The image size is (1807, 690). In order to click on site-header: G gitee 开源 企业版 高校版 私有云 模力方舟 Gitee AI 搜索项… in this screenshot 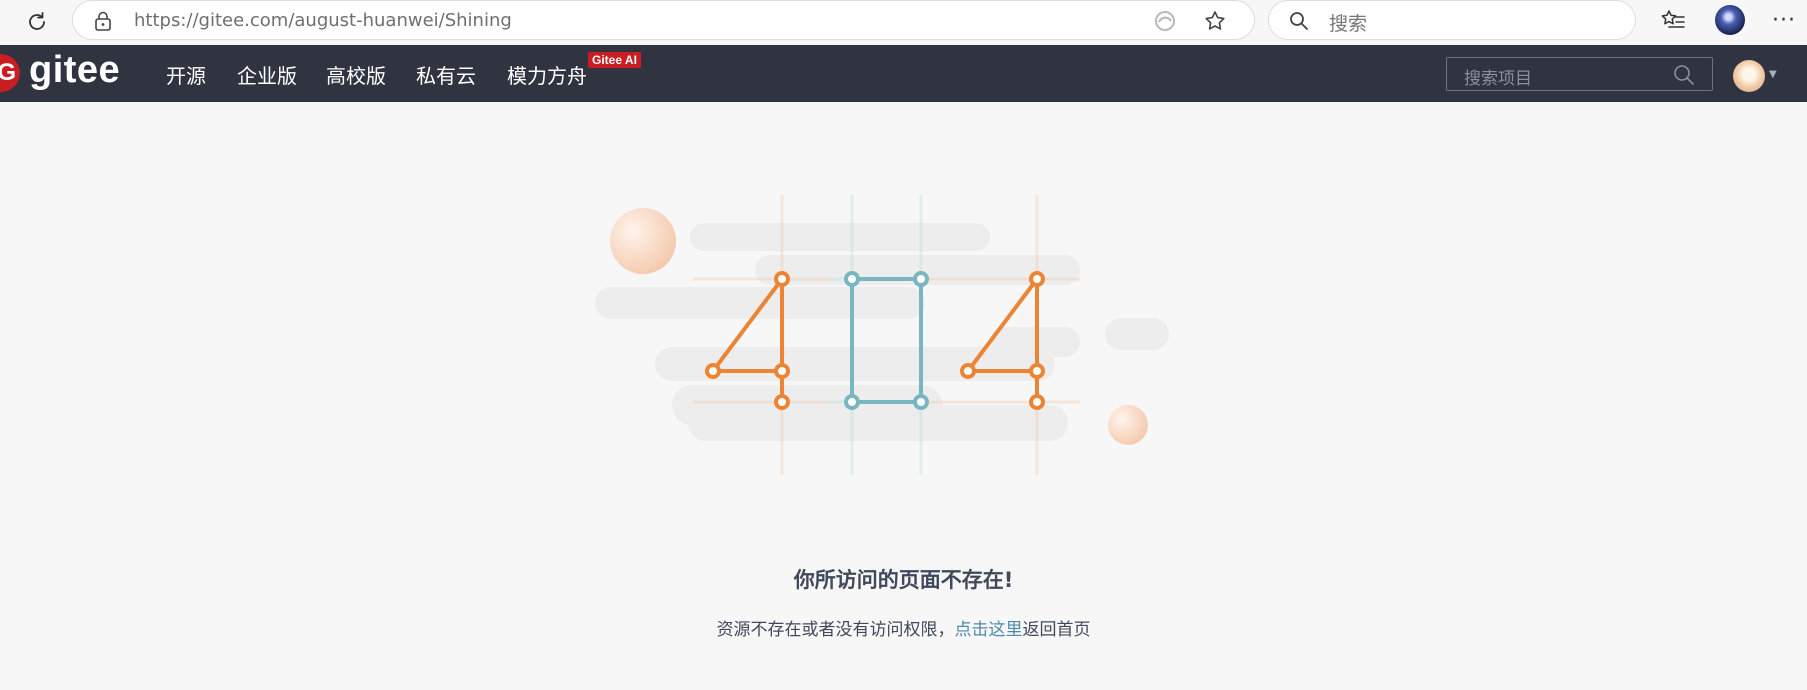, I will do `click(903, 73)`.